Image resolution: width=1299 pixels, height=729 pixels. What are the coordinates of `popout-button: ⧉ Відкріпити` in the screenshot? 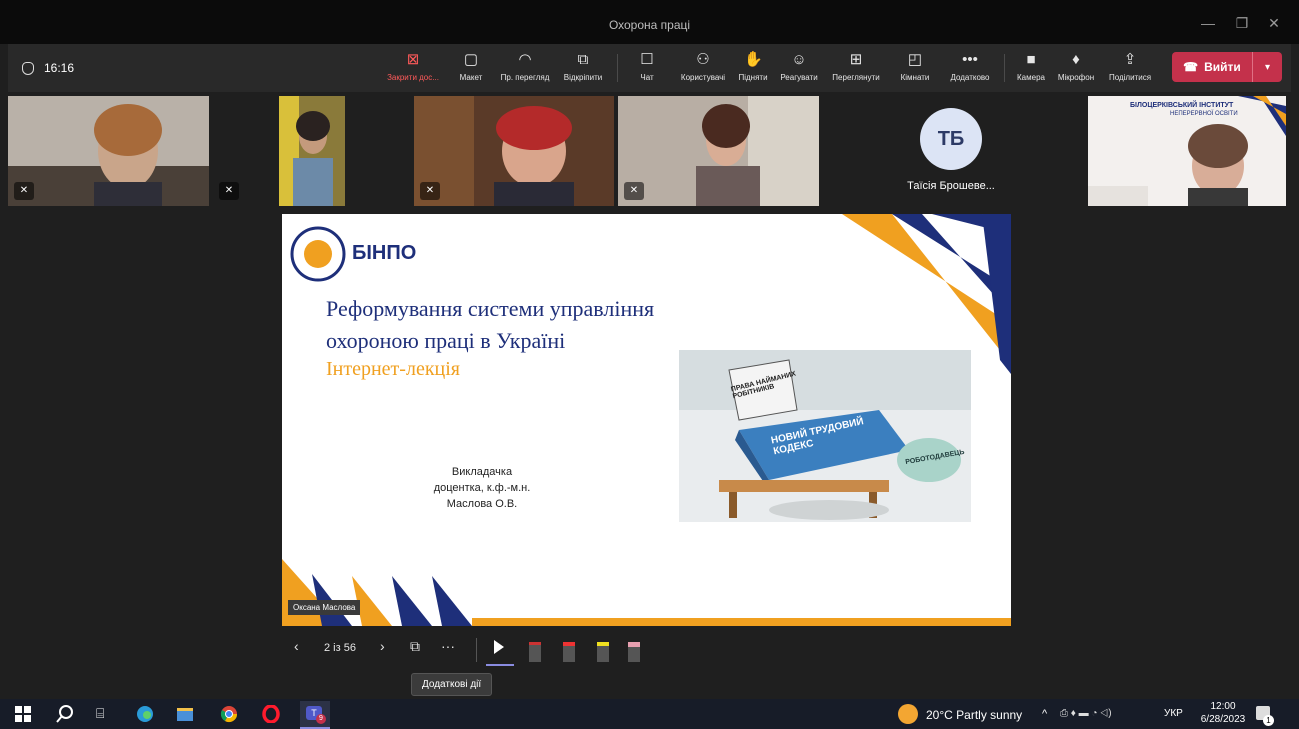 It's located at (583, 68).